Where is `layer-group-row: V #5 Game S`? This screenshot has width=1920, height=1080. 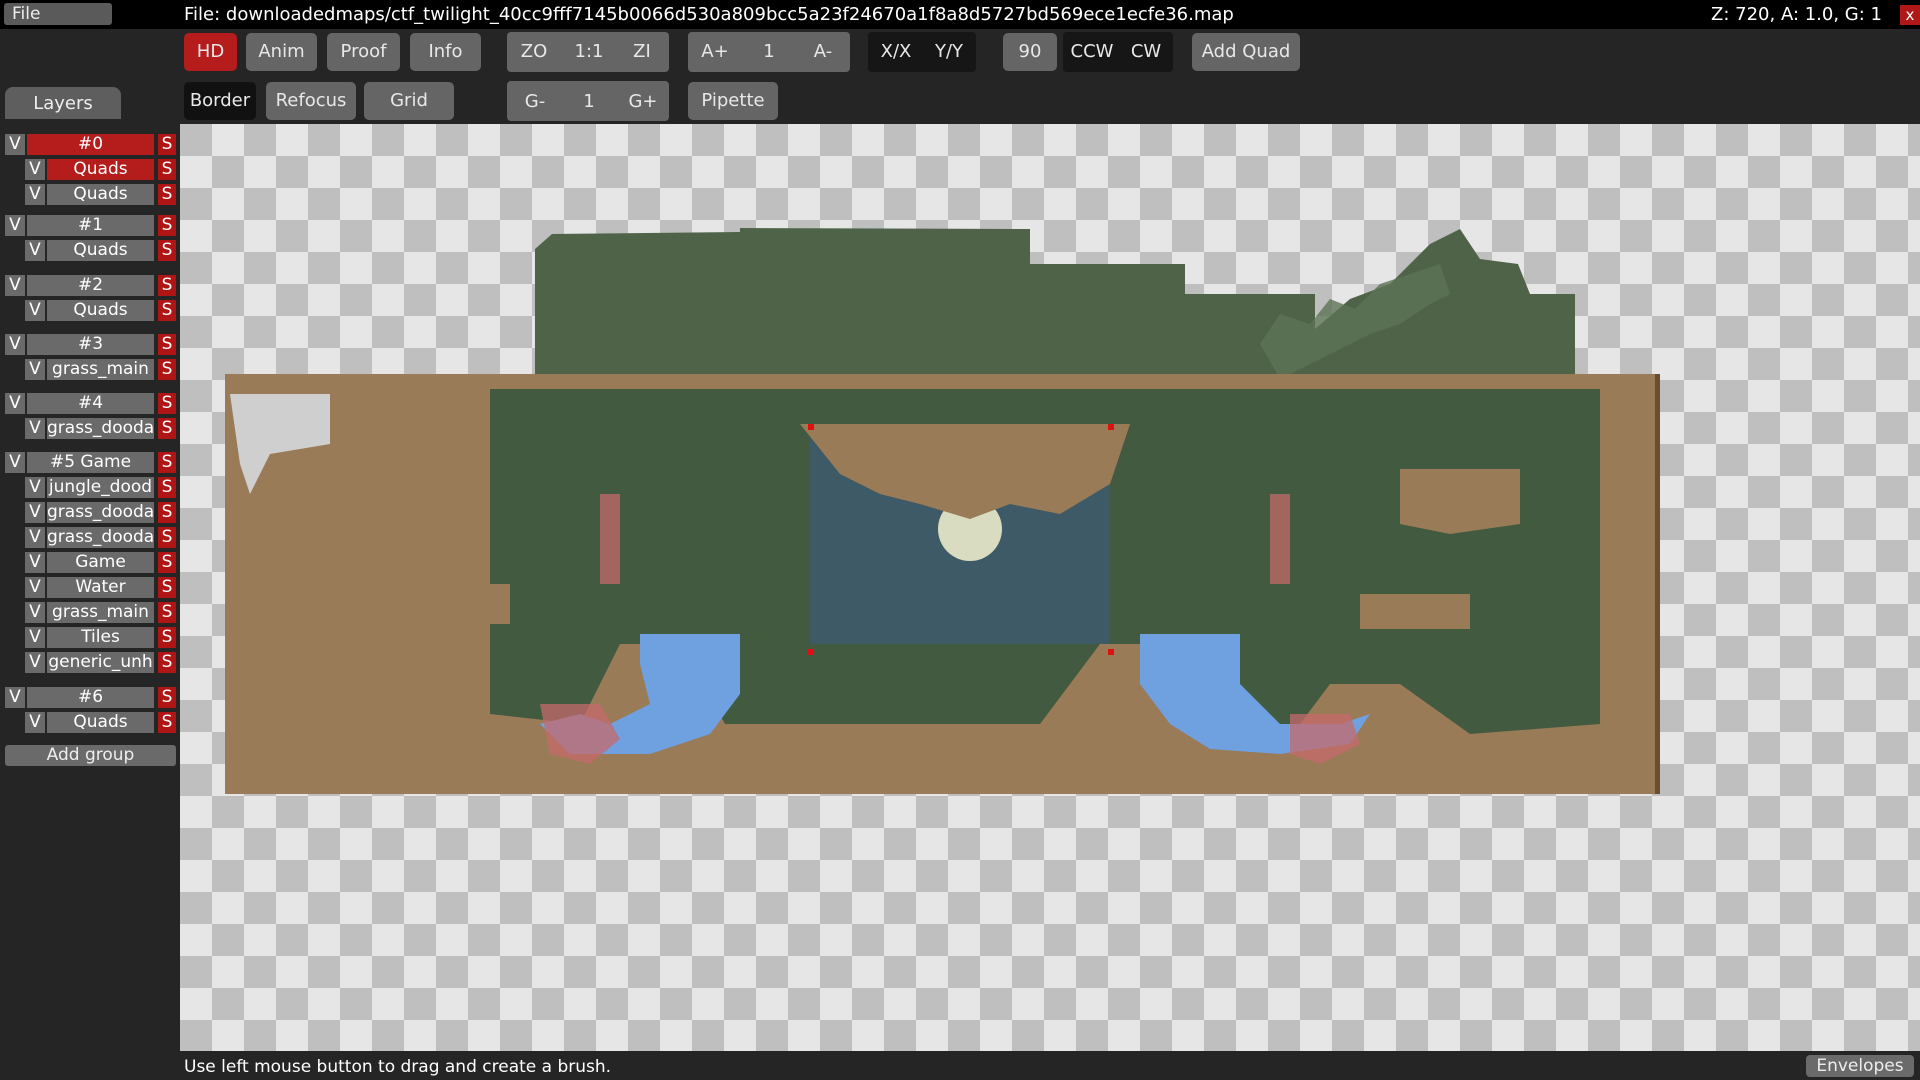
layer-group-row: V #5 Game S is located at coordinates (90, 462).